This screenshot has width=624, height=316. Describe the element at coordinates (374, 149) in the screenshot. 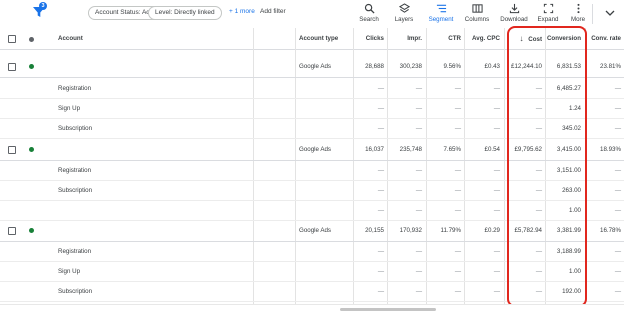

I see `clicks-cell: 16,037` at that location.